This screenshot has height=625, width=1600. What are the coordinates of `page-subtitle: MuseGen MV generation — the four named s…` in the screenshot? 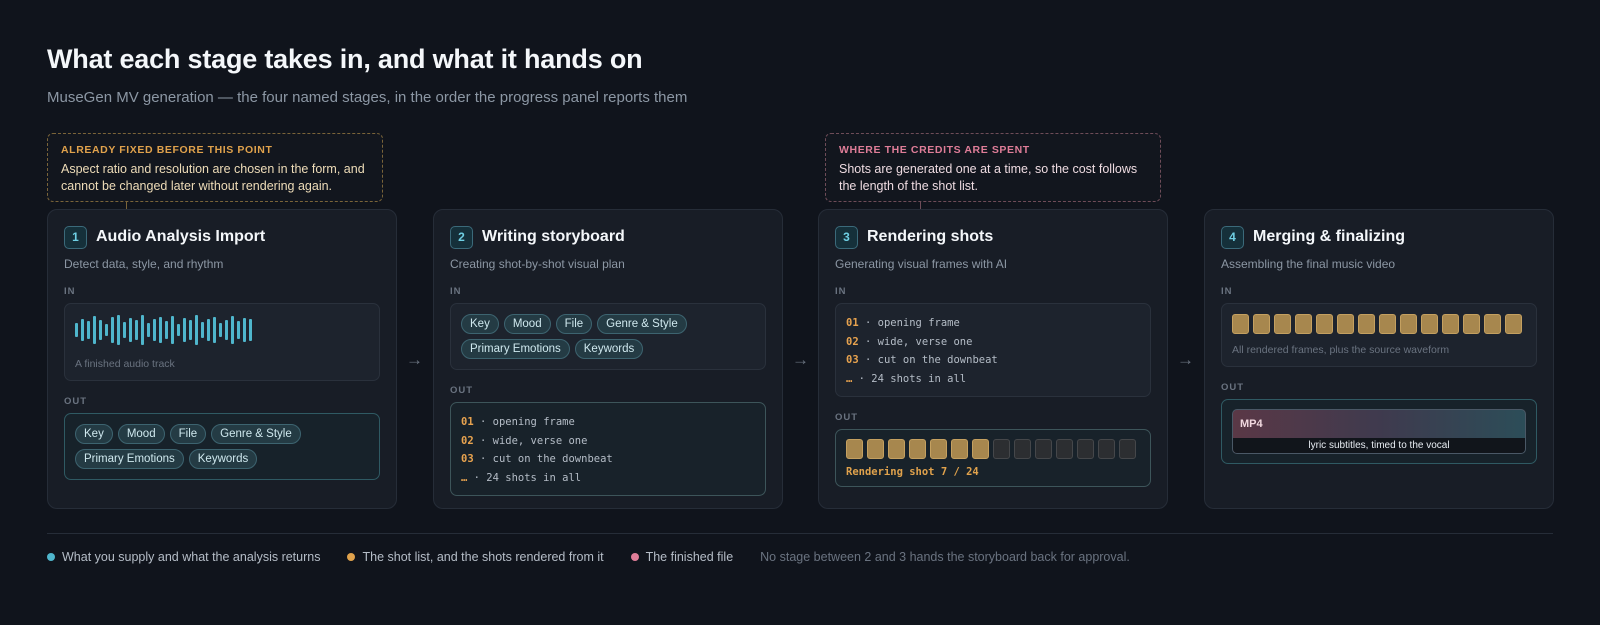 It's located at (367, 97).